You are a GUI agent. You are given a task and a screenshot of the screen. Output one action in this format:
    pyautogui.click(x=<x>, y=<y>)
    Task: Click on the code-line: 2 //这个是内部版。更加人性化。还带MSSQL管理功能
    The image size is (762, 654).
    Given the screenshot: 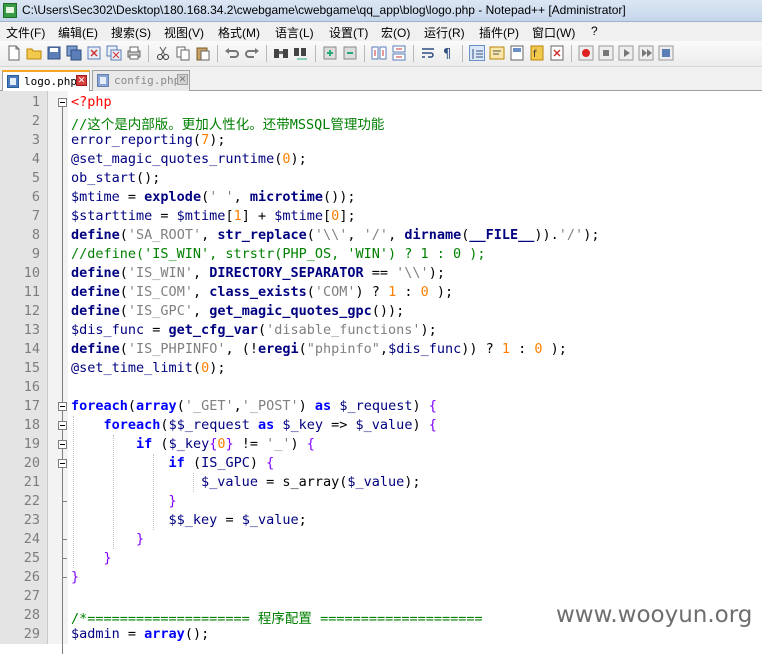 What is the action you would take?
    pyautogui.click(x=381, y=122)
    